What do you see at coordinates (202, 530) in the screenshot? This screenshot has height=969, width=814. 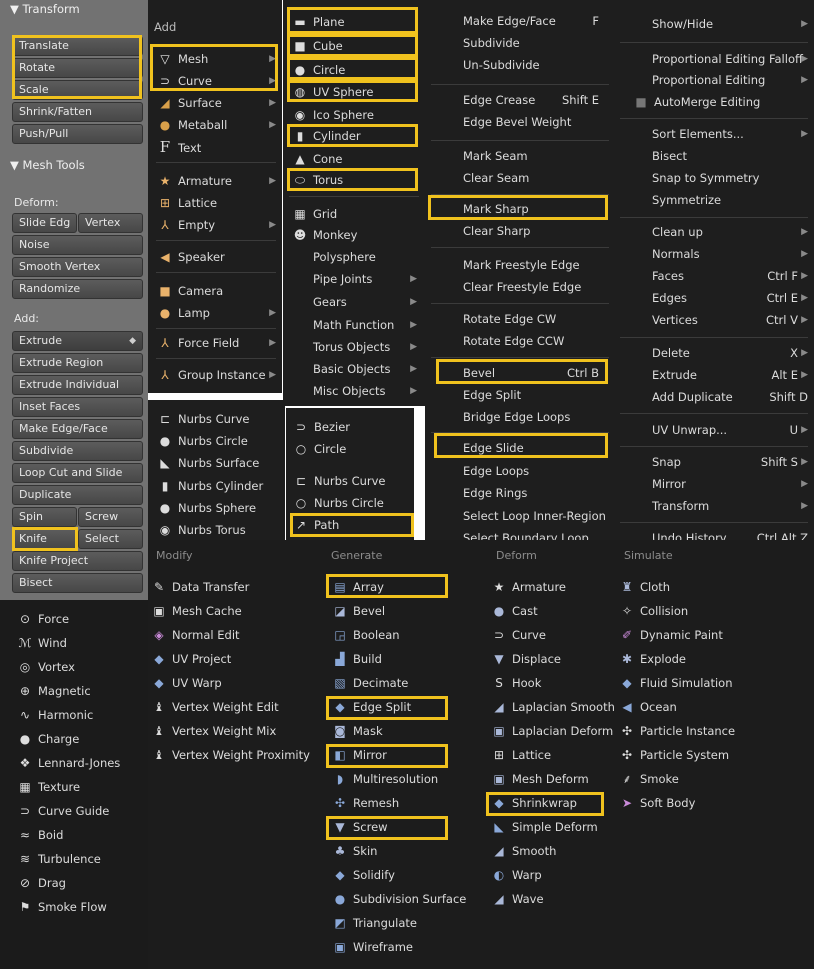 I see `surface-nurbs-torus-item: ◉ Nurbs Torus` at bounding box center [202, 530].